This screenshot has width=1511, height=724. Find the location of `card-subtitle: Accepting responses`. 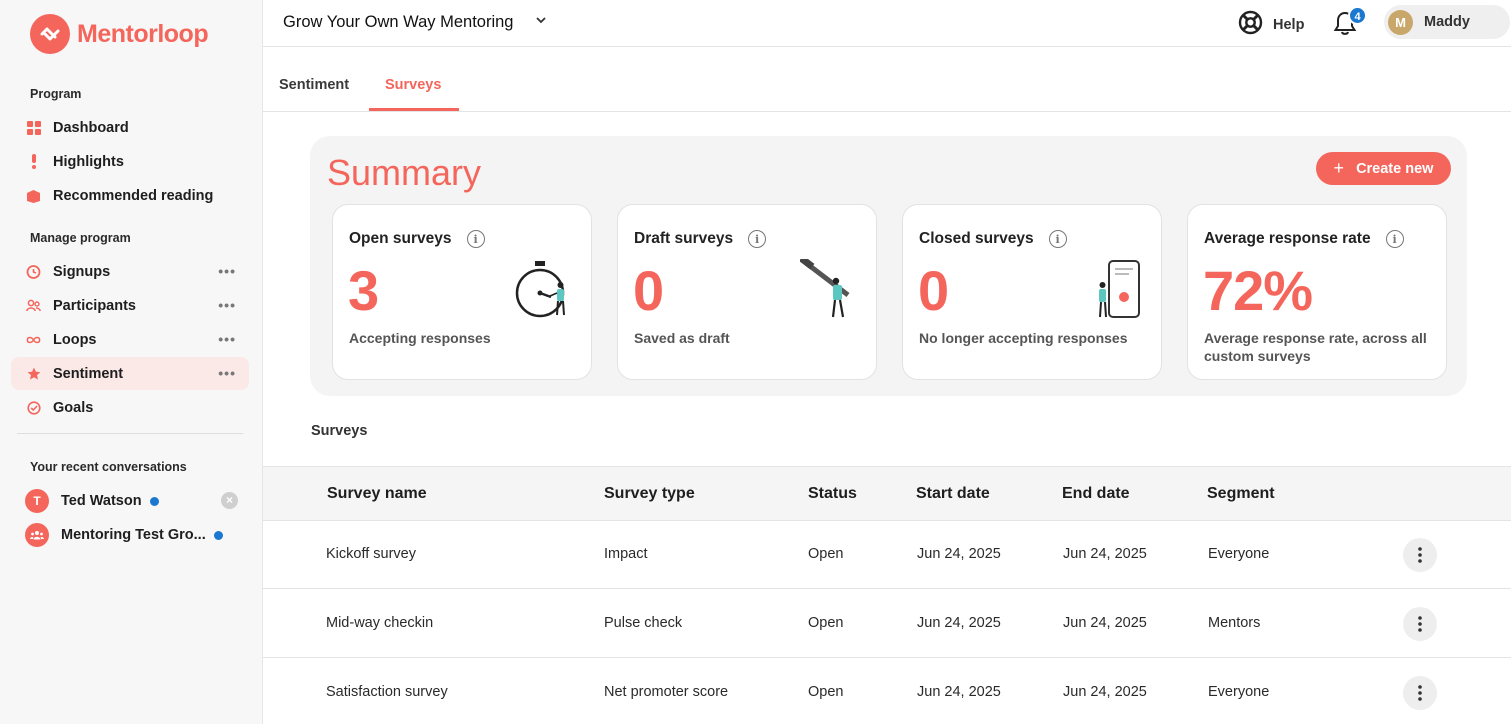

card-subtitle: Accepting responses is located at coordinates (420, 338).